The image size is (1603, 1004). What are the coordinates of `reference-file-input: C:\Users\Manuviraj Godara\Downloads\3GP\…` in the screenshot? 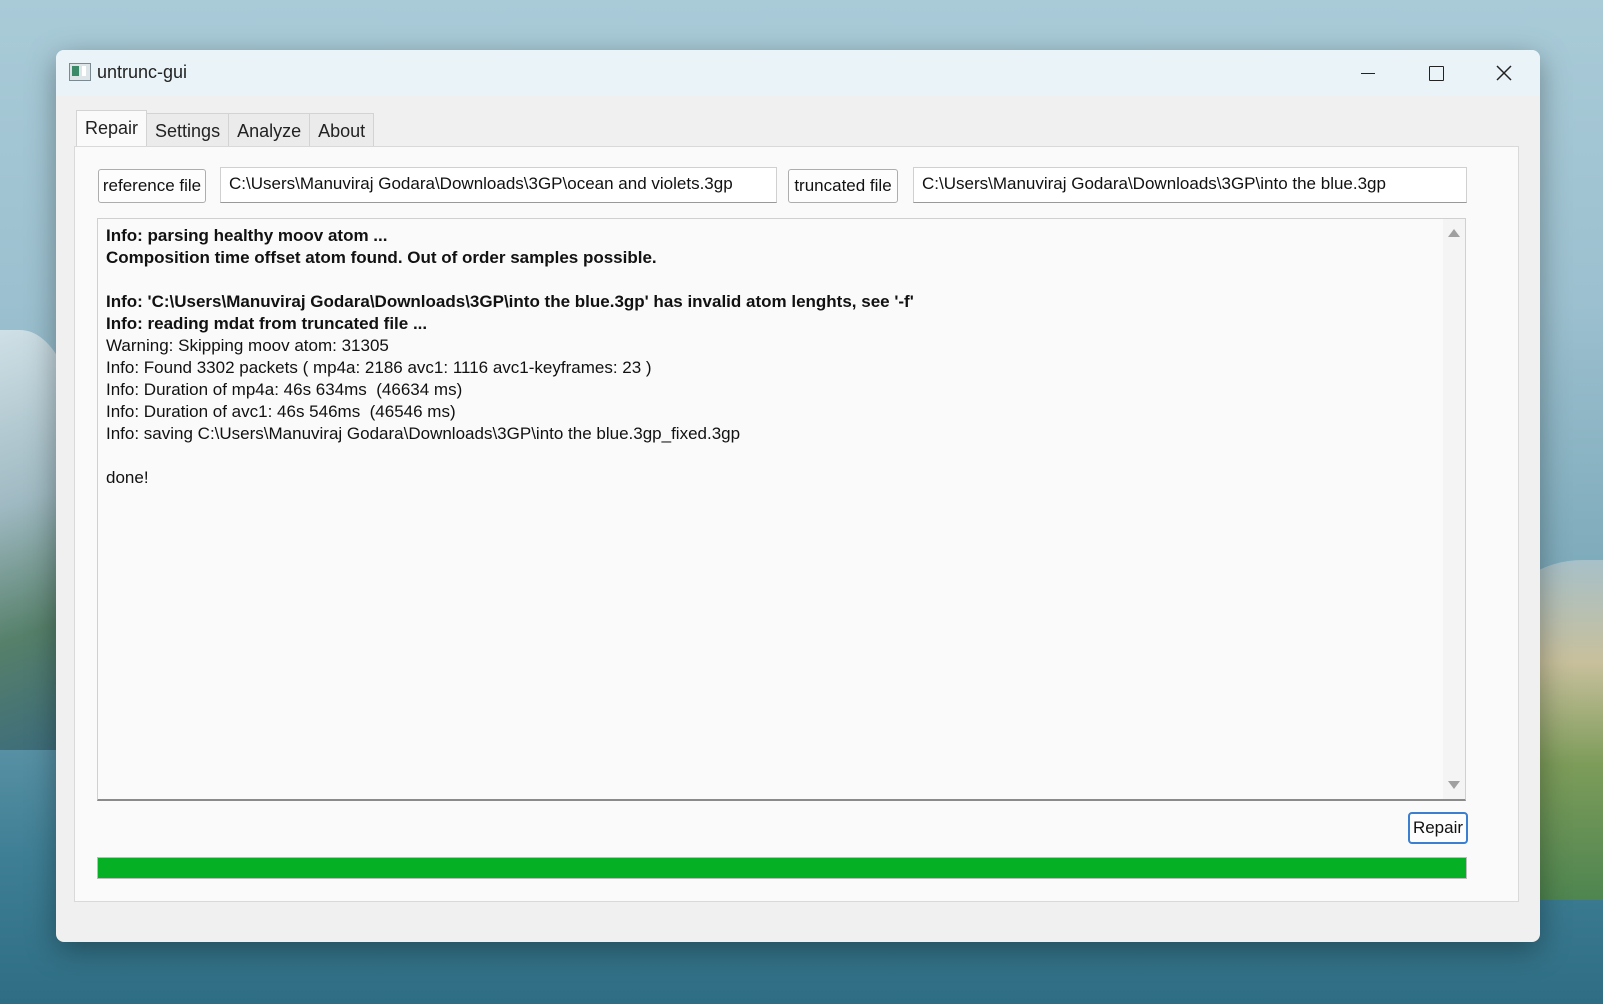 It's located at (498, 185).